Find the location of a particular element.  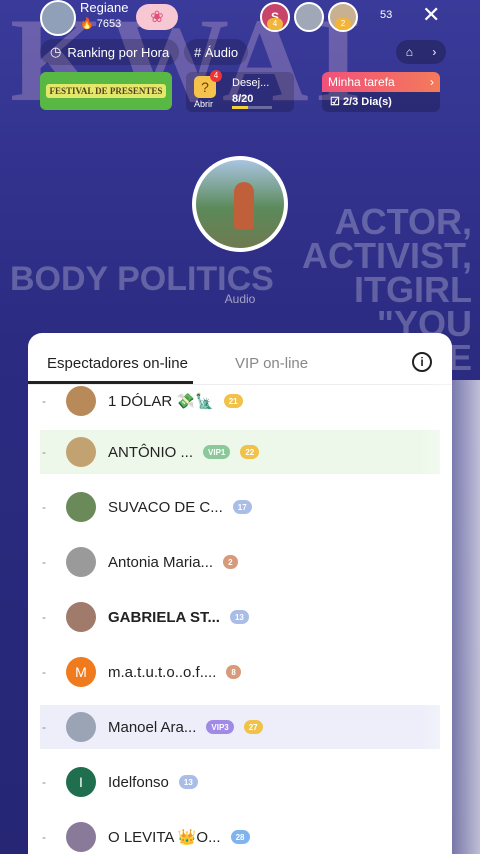

tab-bar: Espectadores on-line VIP on-line i is located at coordinates (240, 359).